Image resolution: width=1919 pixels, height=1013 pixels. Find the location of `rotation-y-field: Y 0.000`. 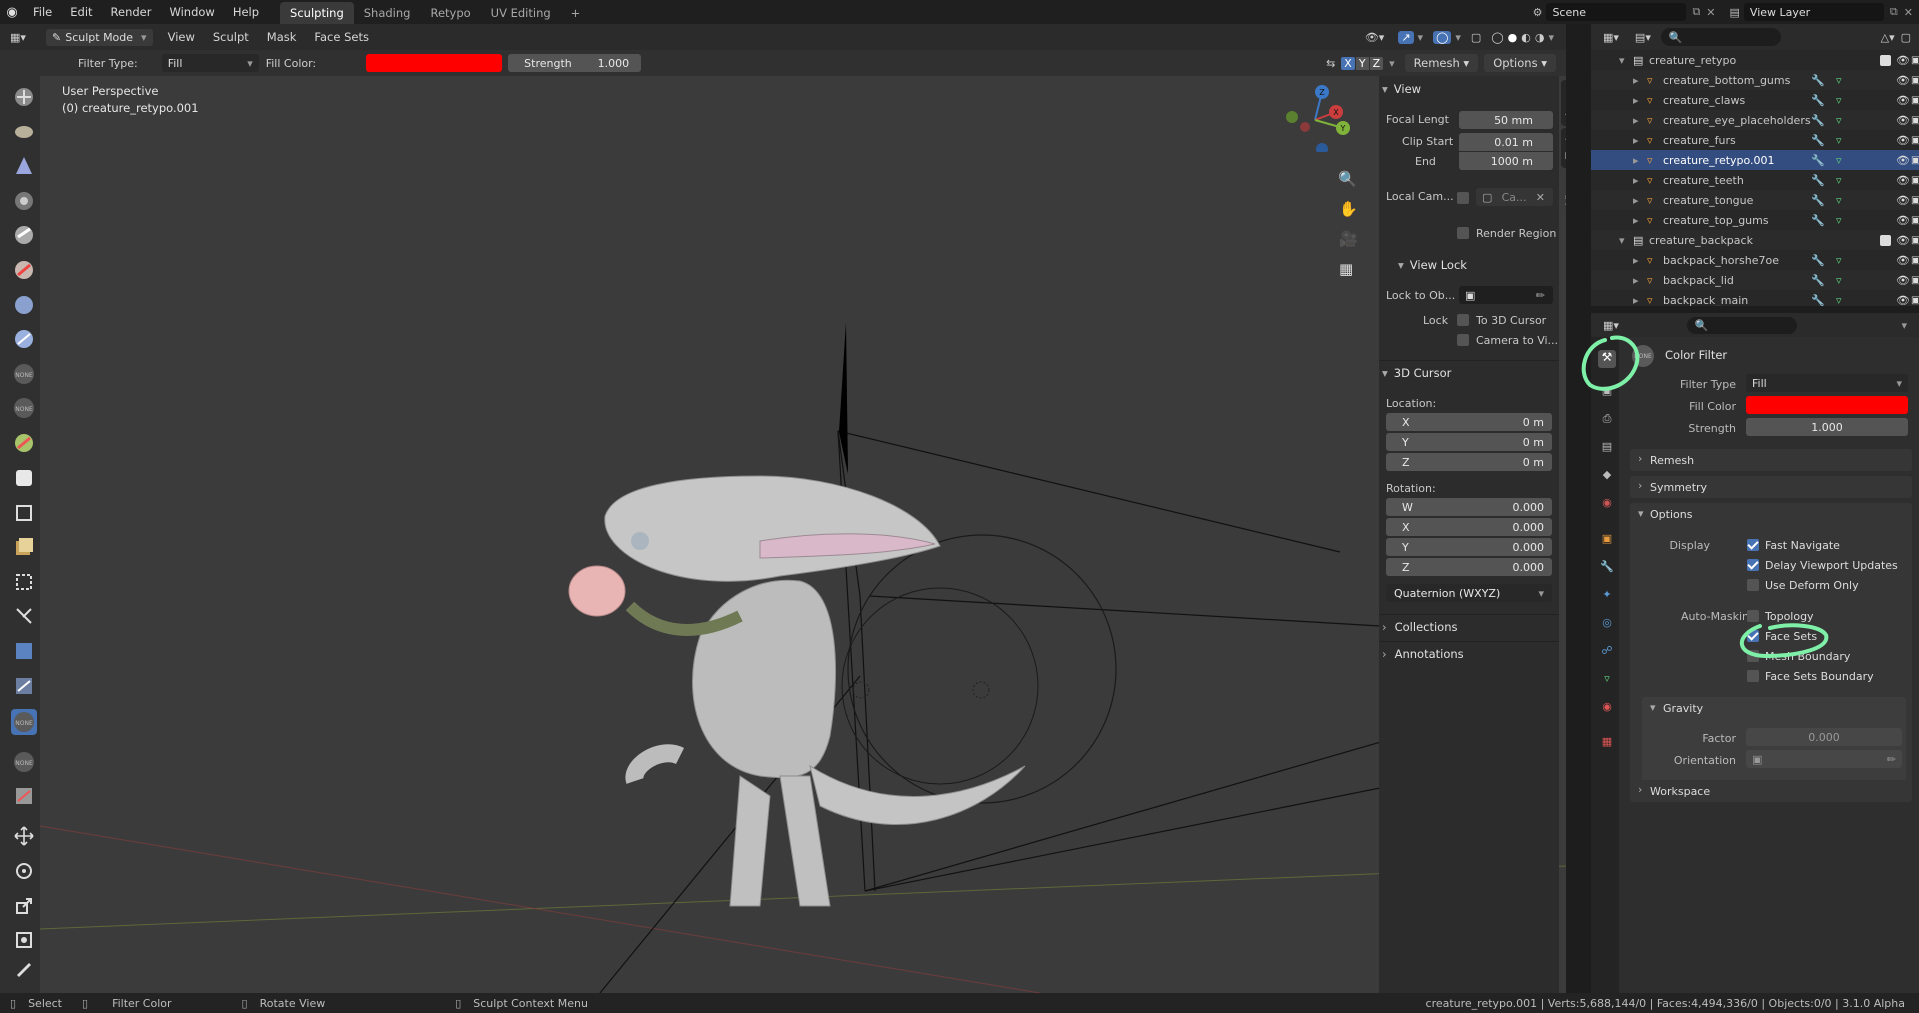

rotation-y-field: Y 0.000 is located at coordinates (1469, 547).